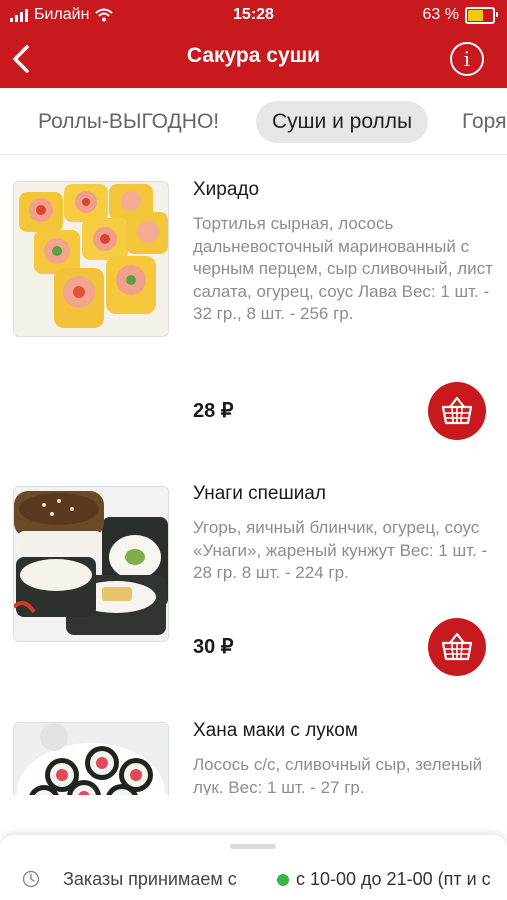  Describe the element at coordinates (440, 14) in the screenshot. I see `battery-percent: 63 %` at that location.